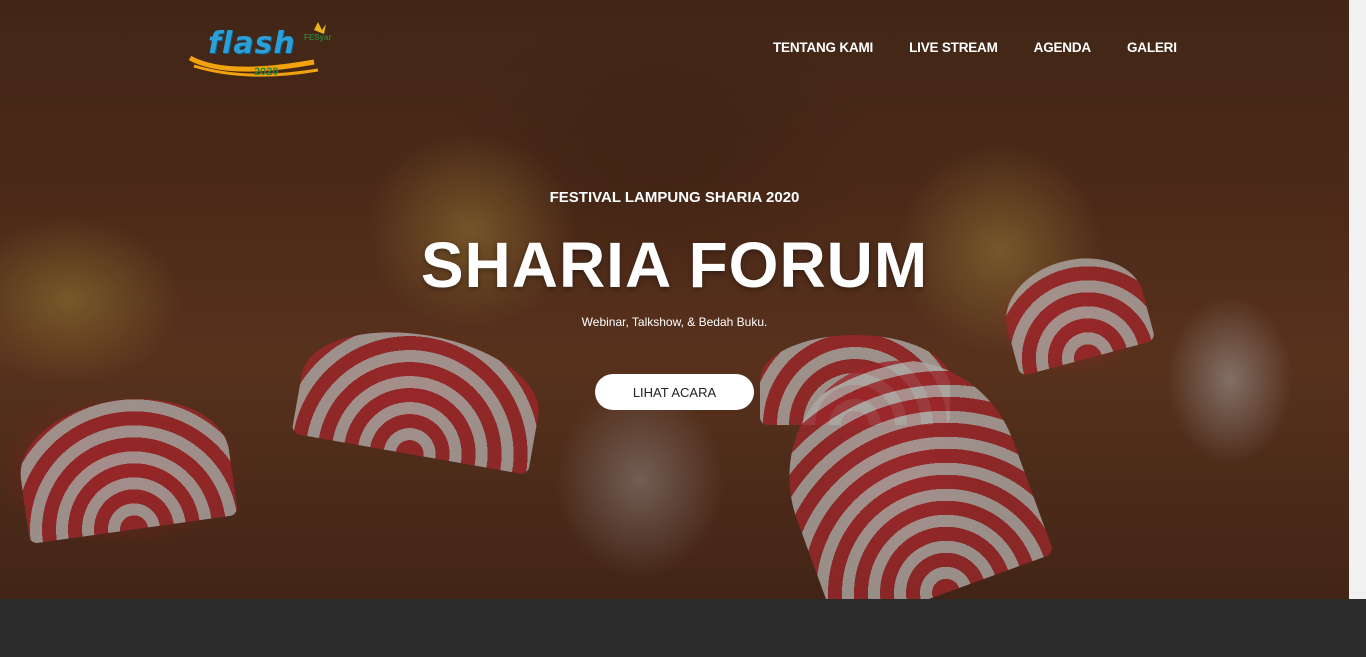 The image size is (1366, 657). I want to click on page-bottom-area, so click(683, 628).